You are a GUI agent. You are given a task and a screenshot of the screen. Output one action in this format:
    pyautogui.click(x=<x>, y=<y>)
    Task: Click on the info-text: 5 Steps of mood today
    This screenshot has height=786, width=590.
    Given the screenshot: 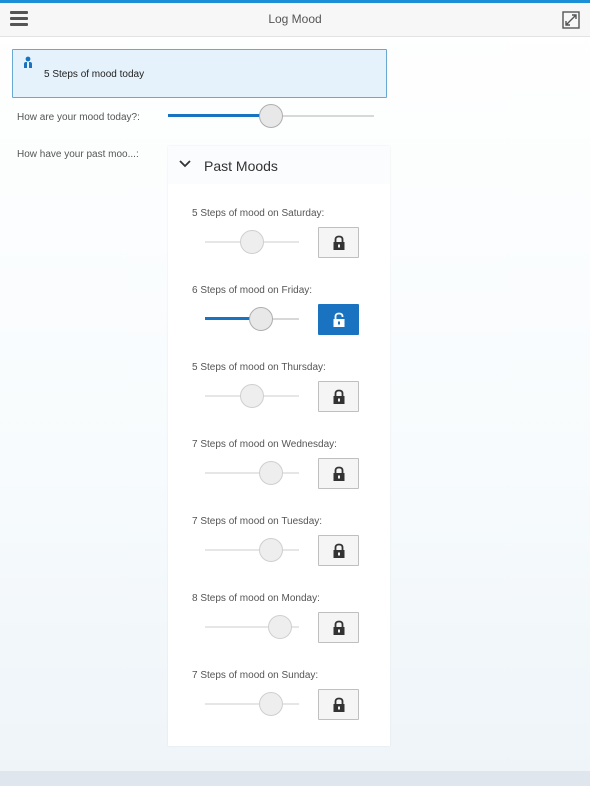 What is the action you would take?
    pyautogui.click(x=94, y=74)
    